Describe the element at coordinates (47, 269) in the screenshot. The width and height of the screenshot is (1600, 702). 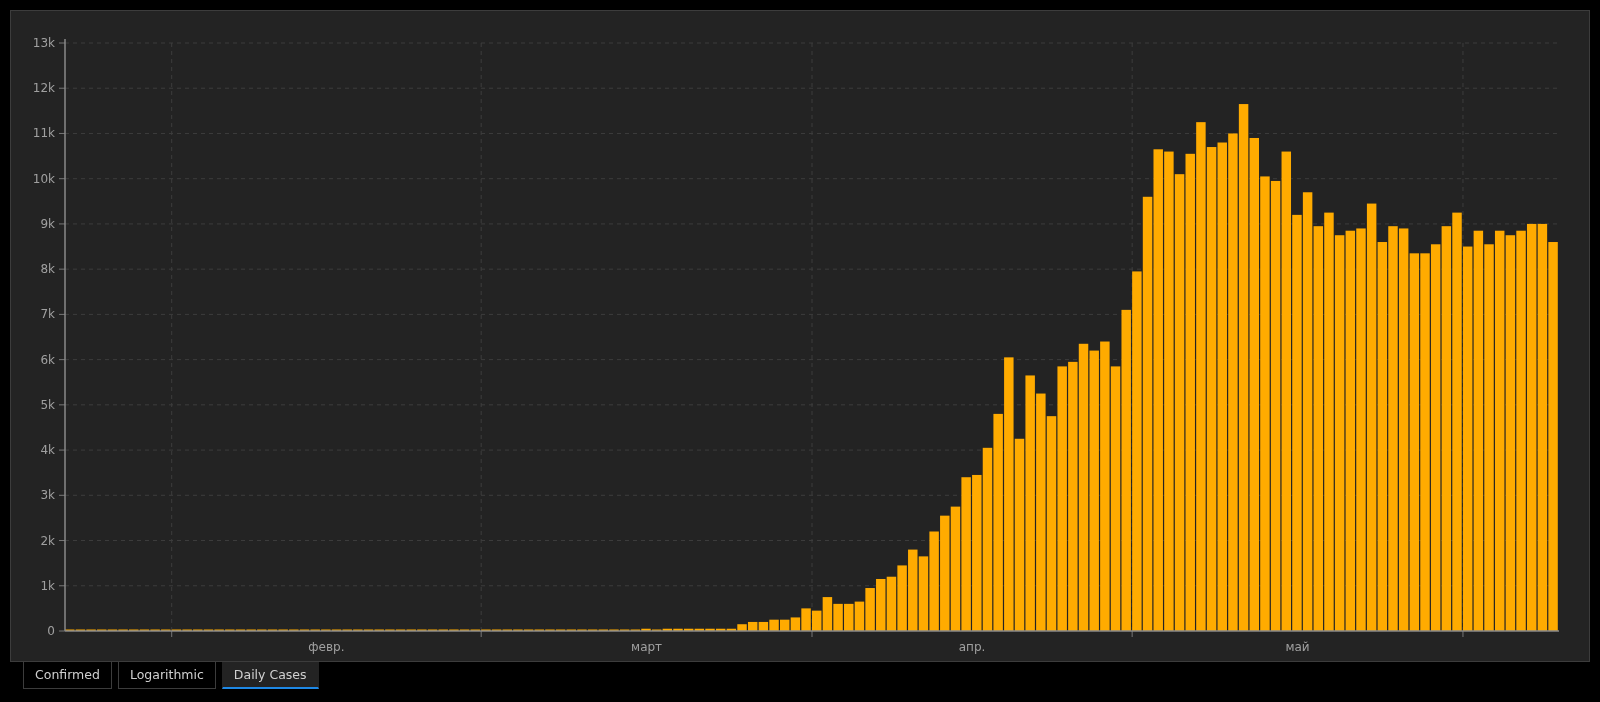
I see `y-axis-label: 8k` at that location.